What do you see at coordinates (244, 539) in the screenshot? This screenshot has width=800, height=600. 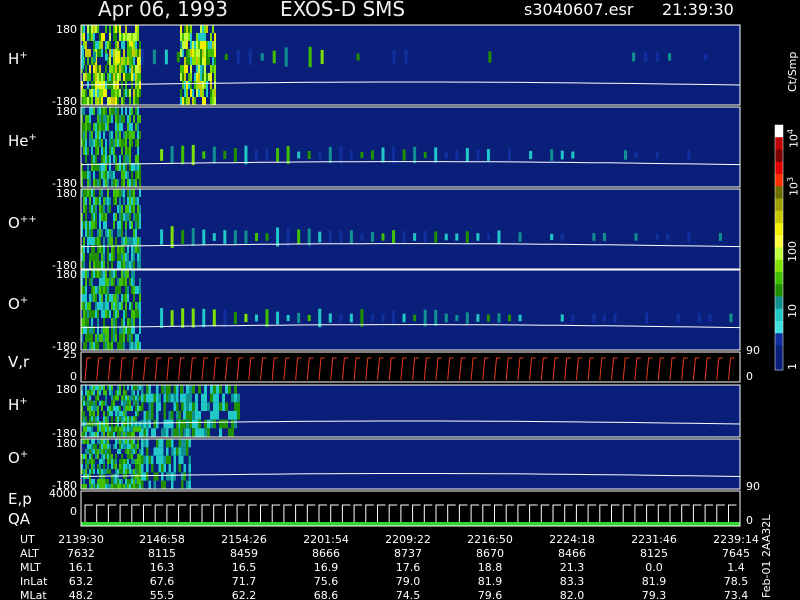 I see `table-cell: 2154:26` at bounding box center [244, 539].